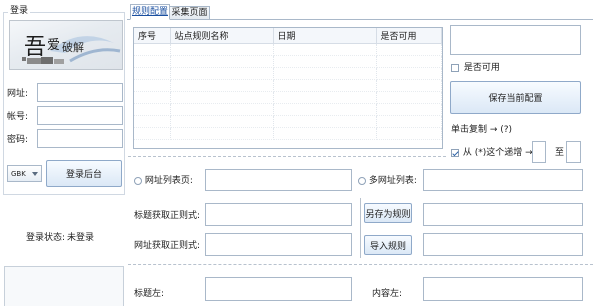 The height and width of the screenshot is (306, 593). I want to click on column-site-name: 站点规则名称, so click(222, 36).